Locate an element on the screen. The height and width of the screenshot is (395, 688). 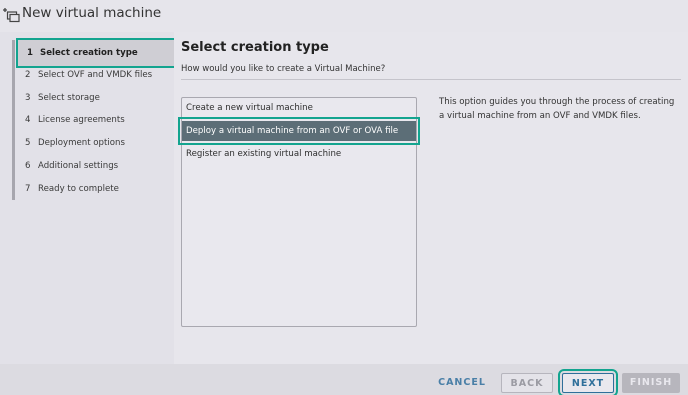
option-create-new-vm: Create a new virtual machine is located at coordinates (299, 108).